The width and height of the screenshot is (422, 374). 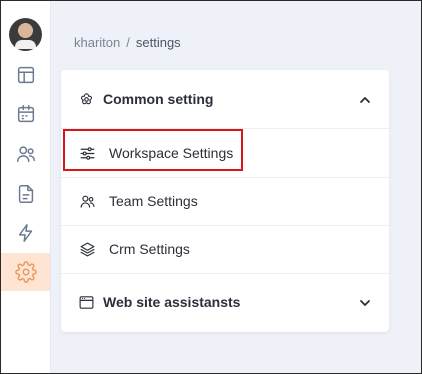 What do you see at coordinates (97, 42) in the screenshot?
I see `breadcrumb-parent: khariton` at bounding box center [97, 42].